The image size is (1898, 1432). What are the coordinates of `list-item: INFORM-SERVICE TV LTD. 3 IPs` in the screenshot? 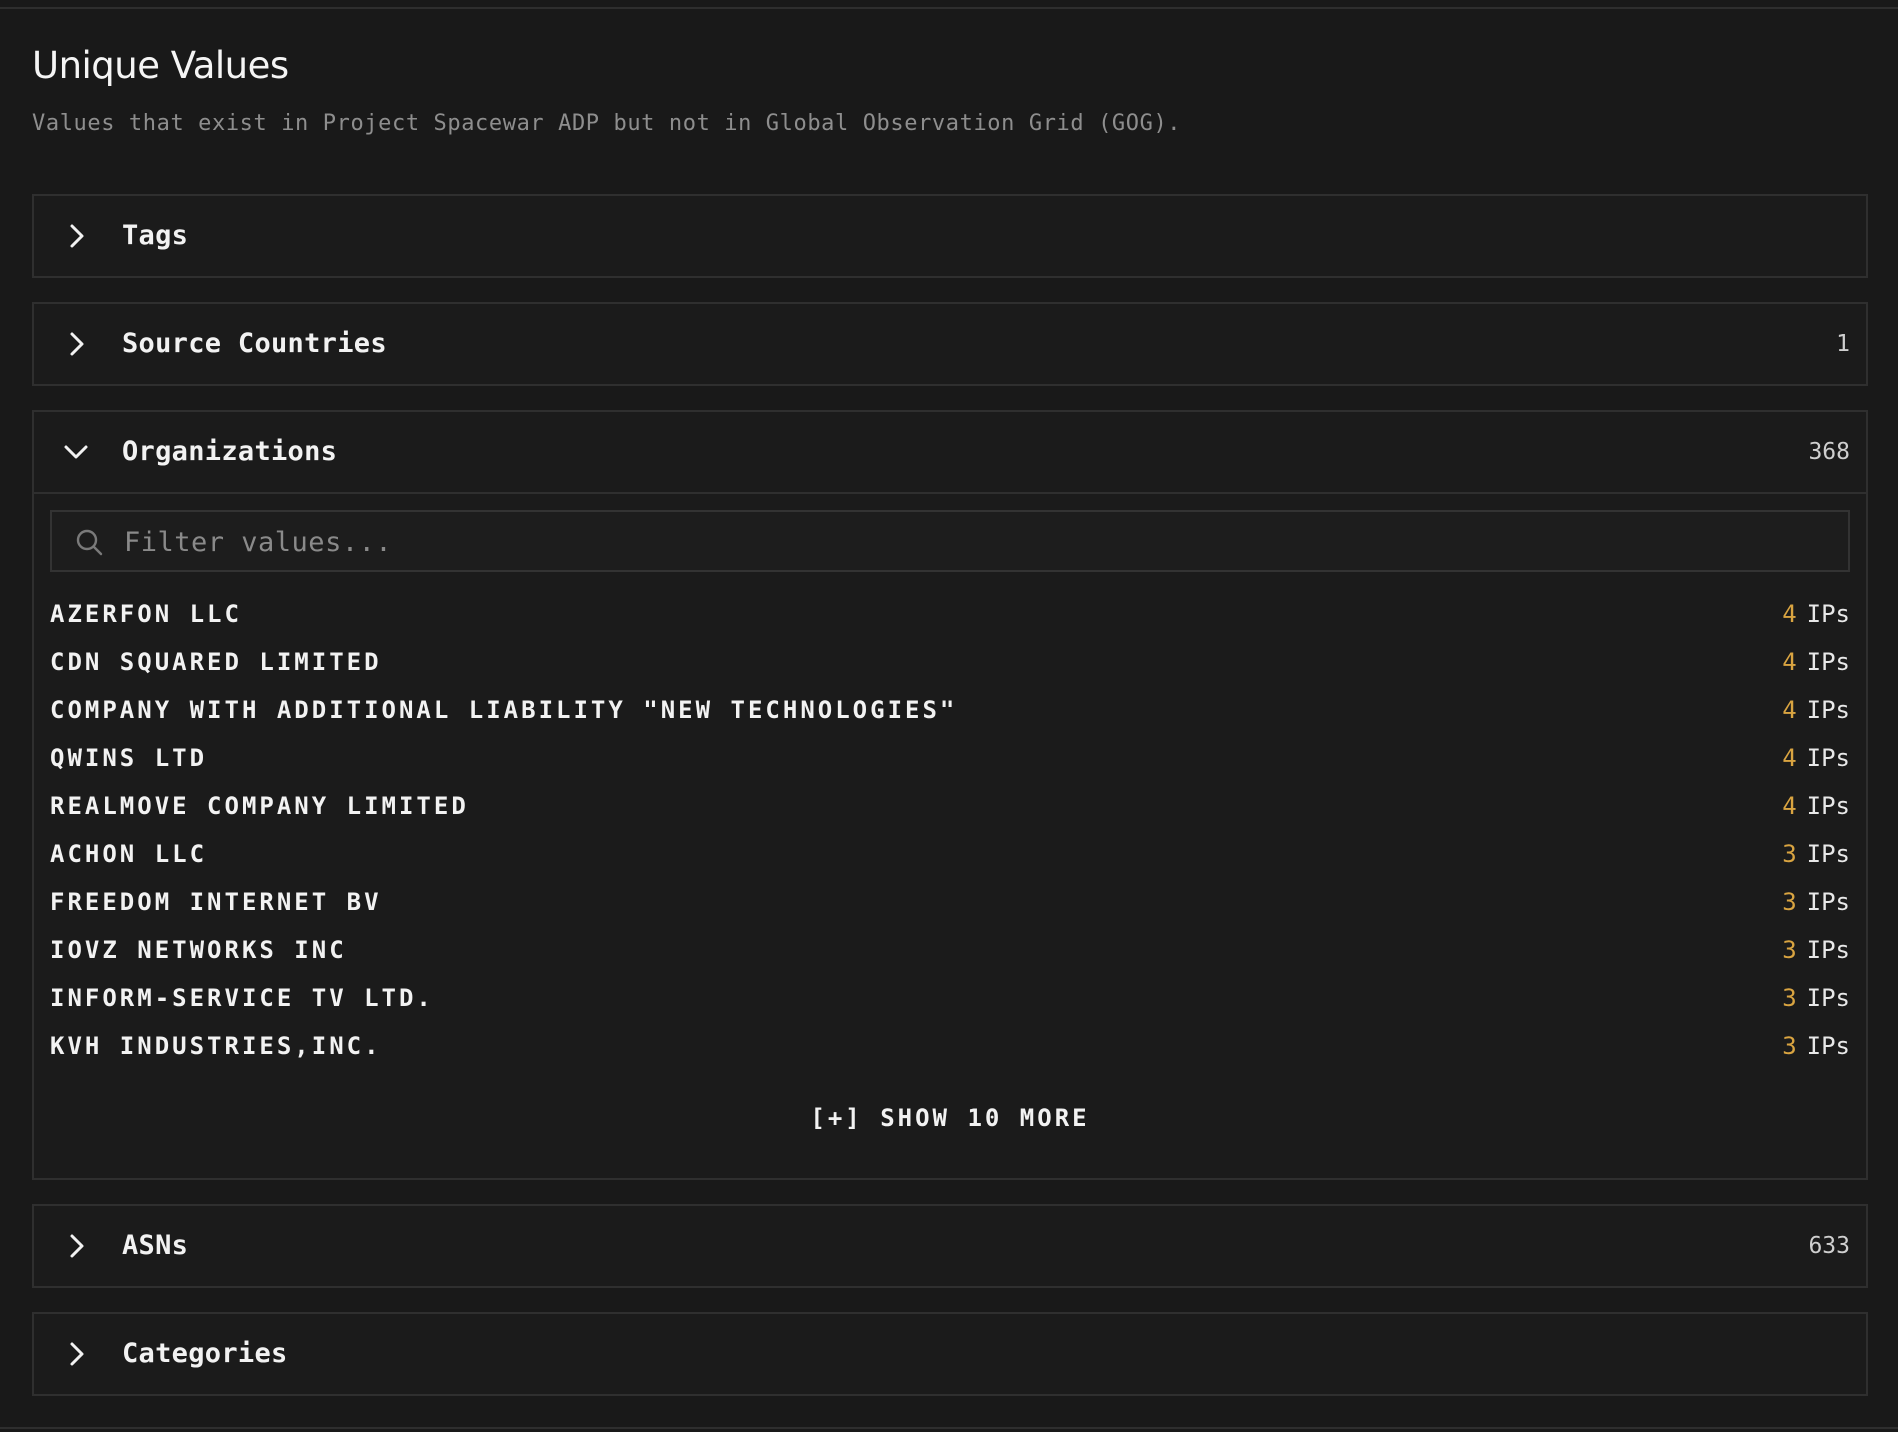 It's located at (950, 998).